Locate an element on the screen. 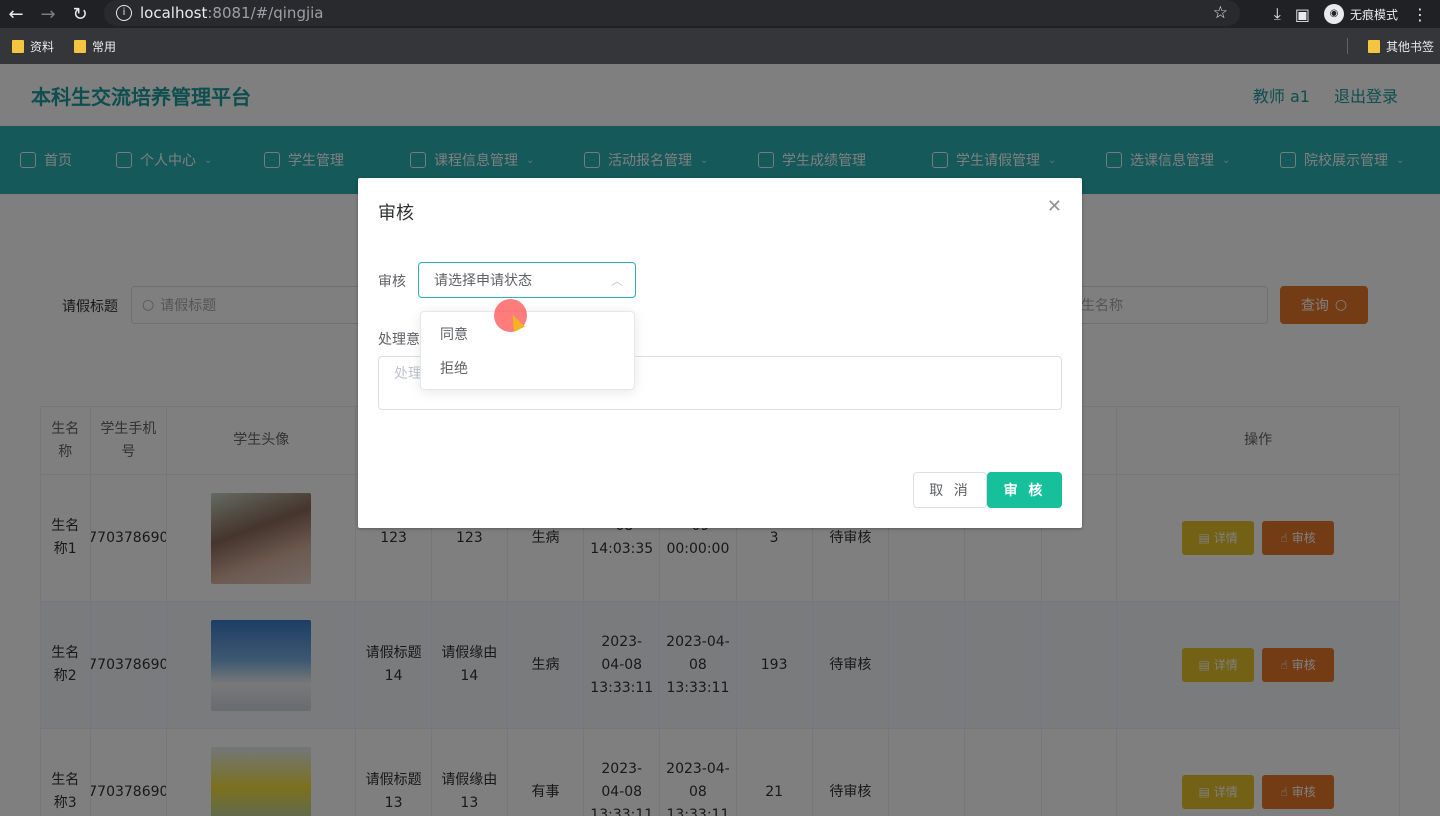  site-info-icon: i is located at coordinates (124, 13).